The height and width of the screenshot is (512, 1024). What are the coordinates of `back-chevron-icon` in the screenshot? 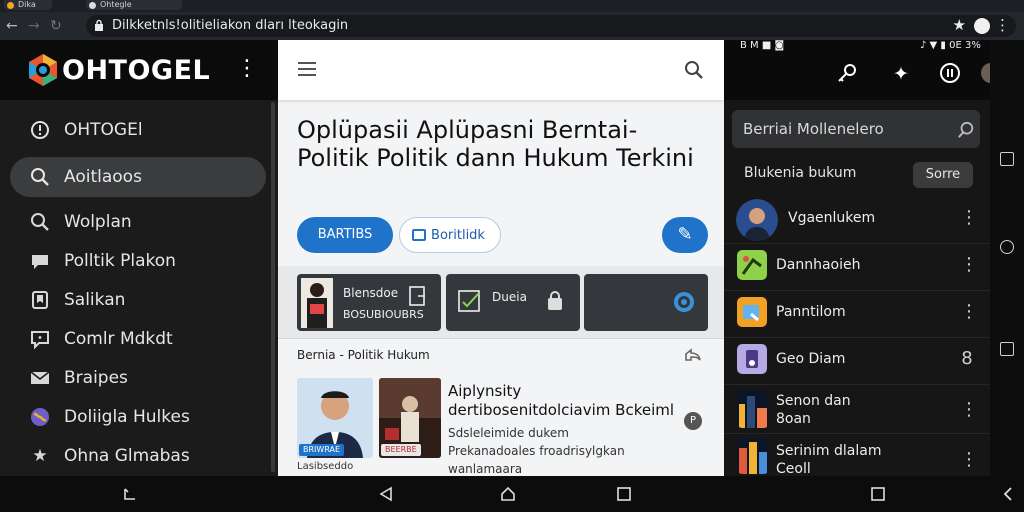 It's located at (1008, 495).